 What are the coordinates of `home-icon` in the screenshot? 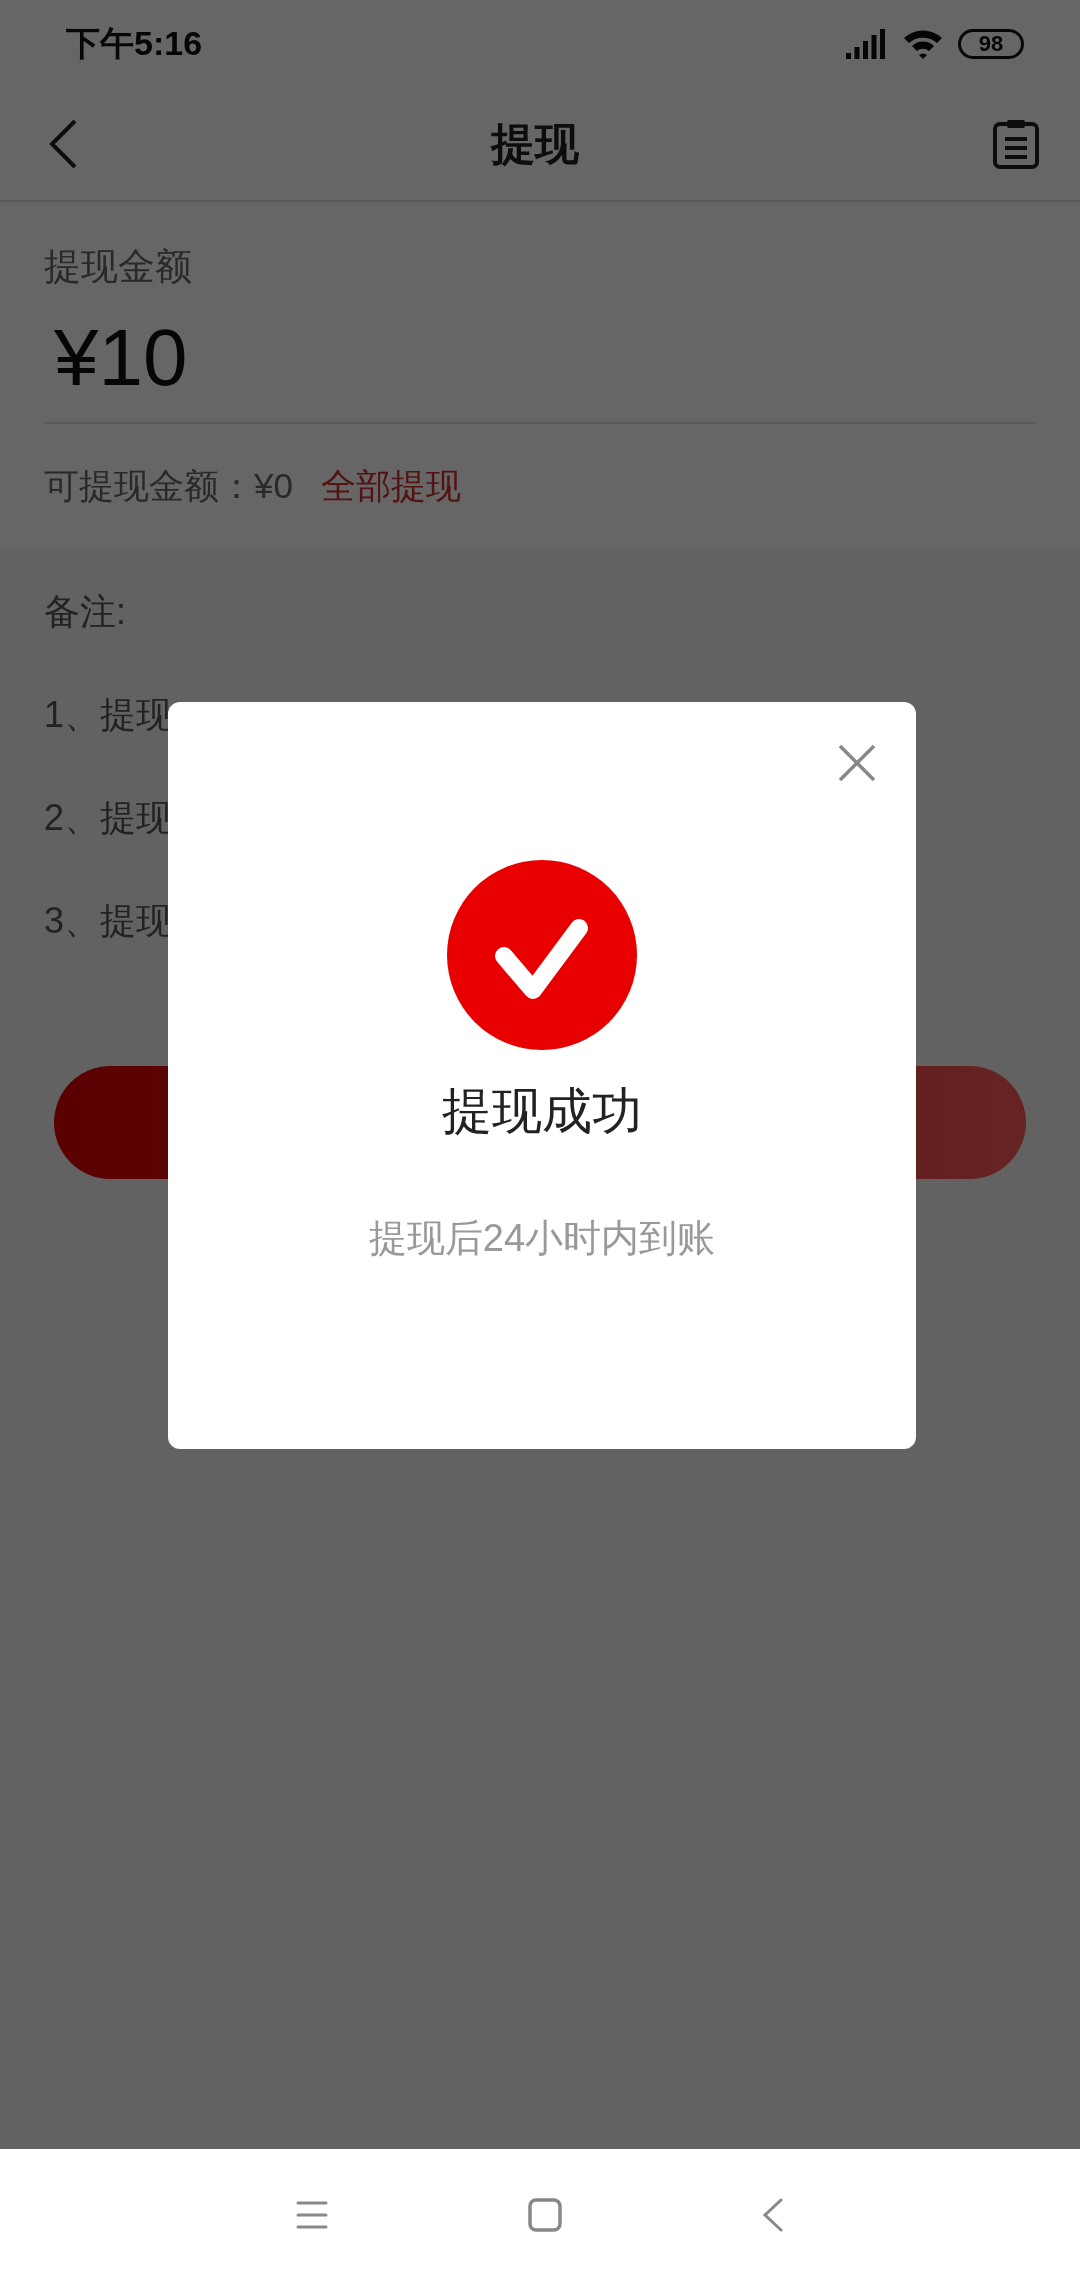 It's located at (545, 2214).